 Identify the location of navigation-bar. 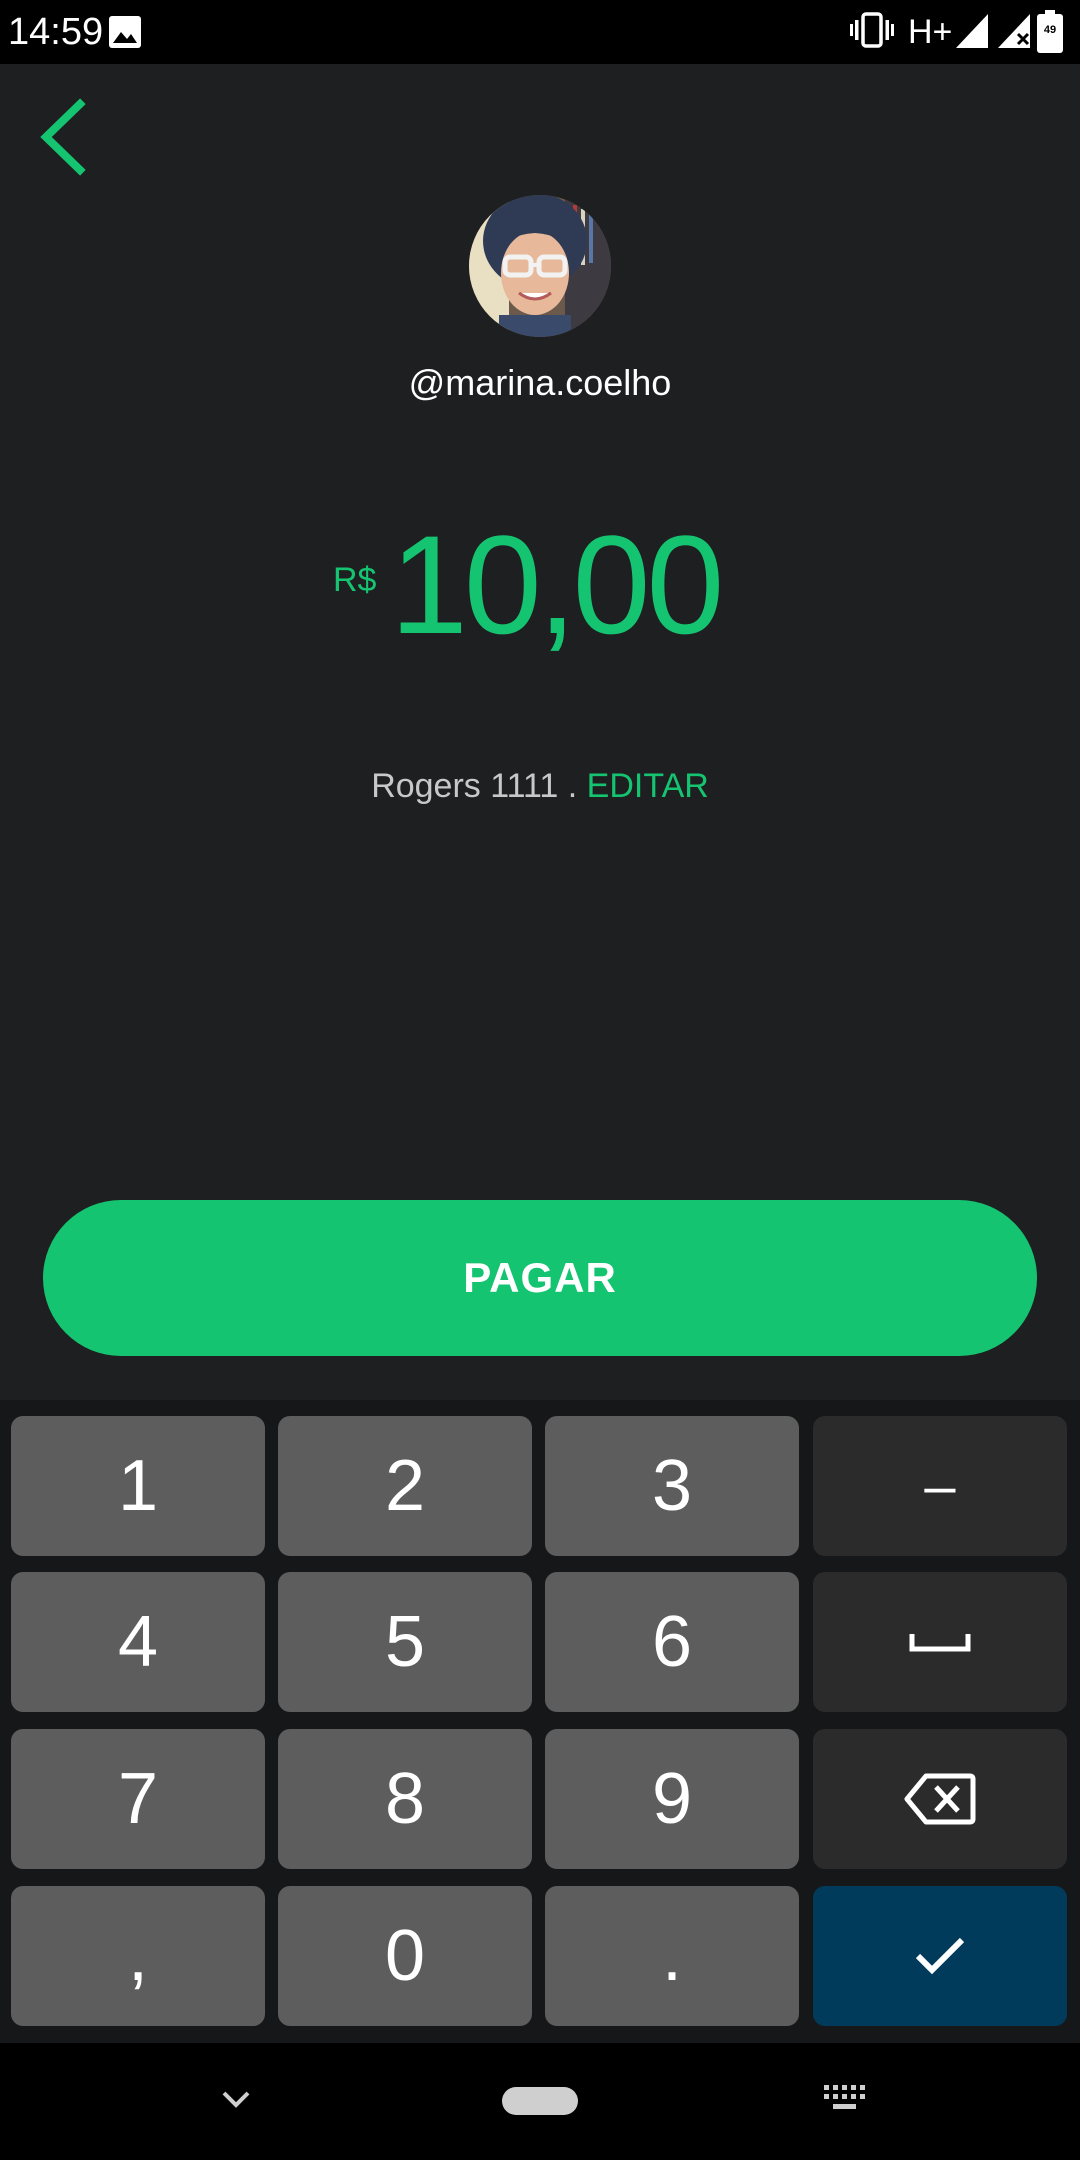
(540, 2101).